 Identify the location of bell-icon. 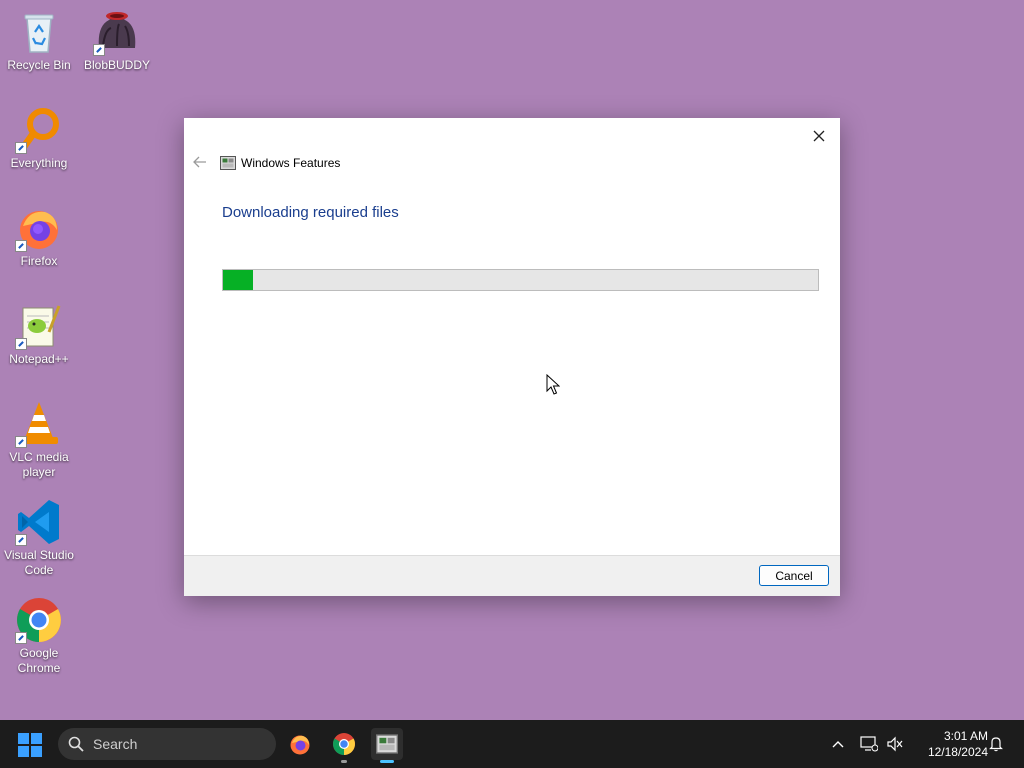
(996, 744).